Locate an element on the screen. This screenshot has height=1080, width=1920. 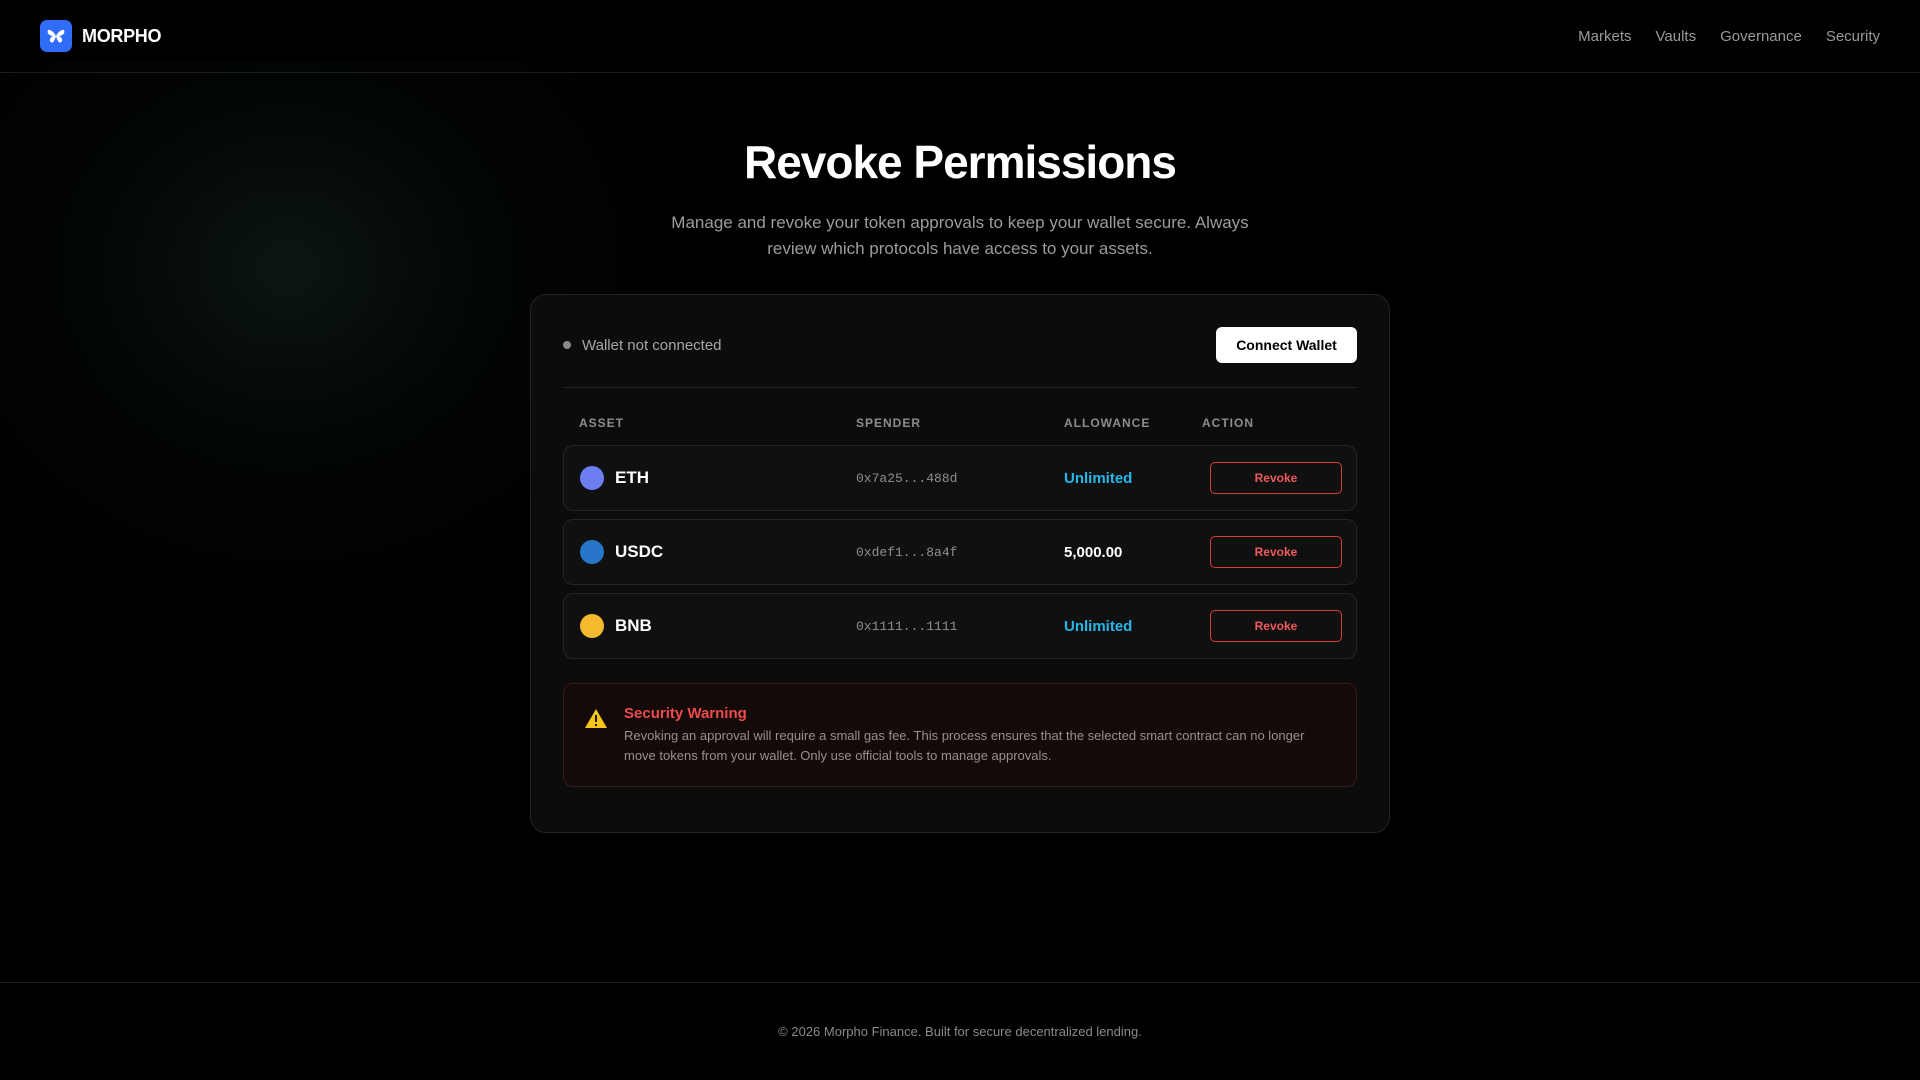
divider is located at coordinates (960, 387).